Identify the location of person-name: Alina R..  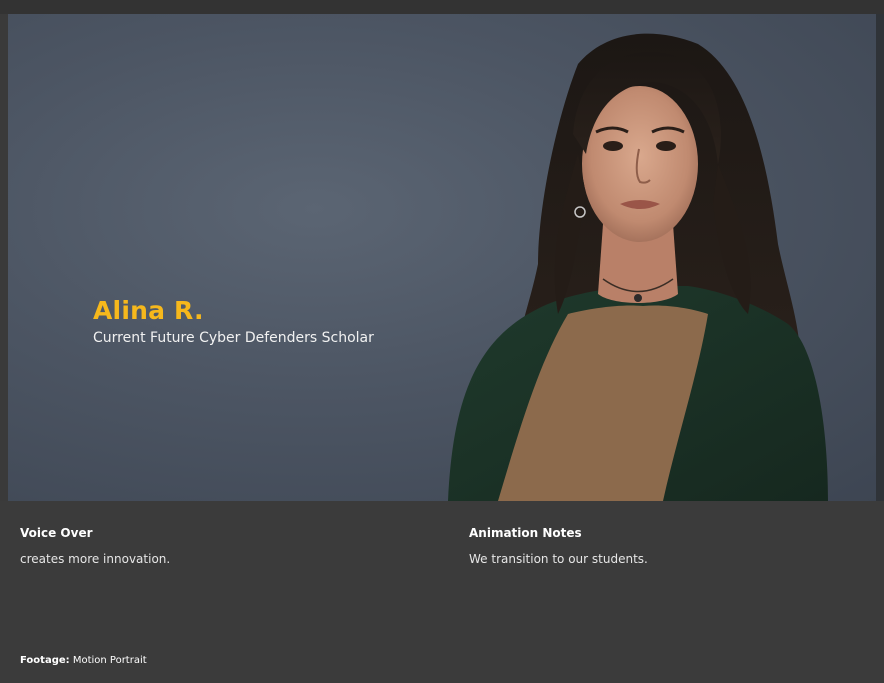
(148, 310).